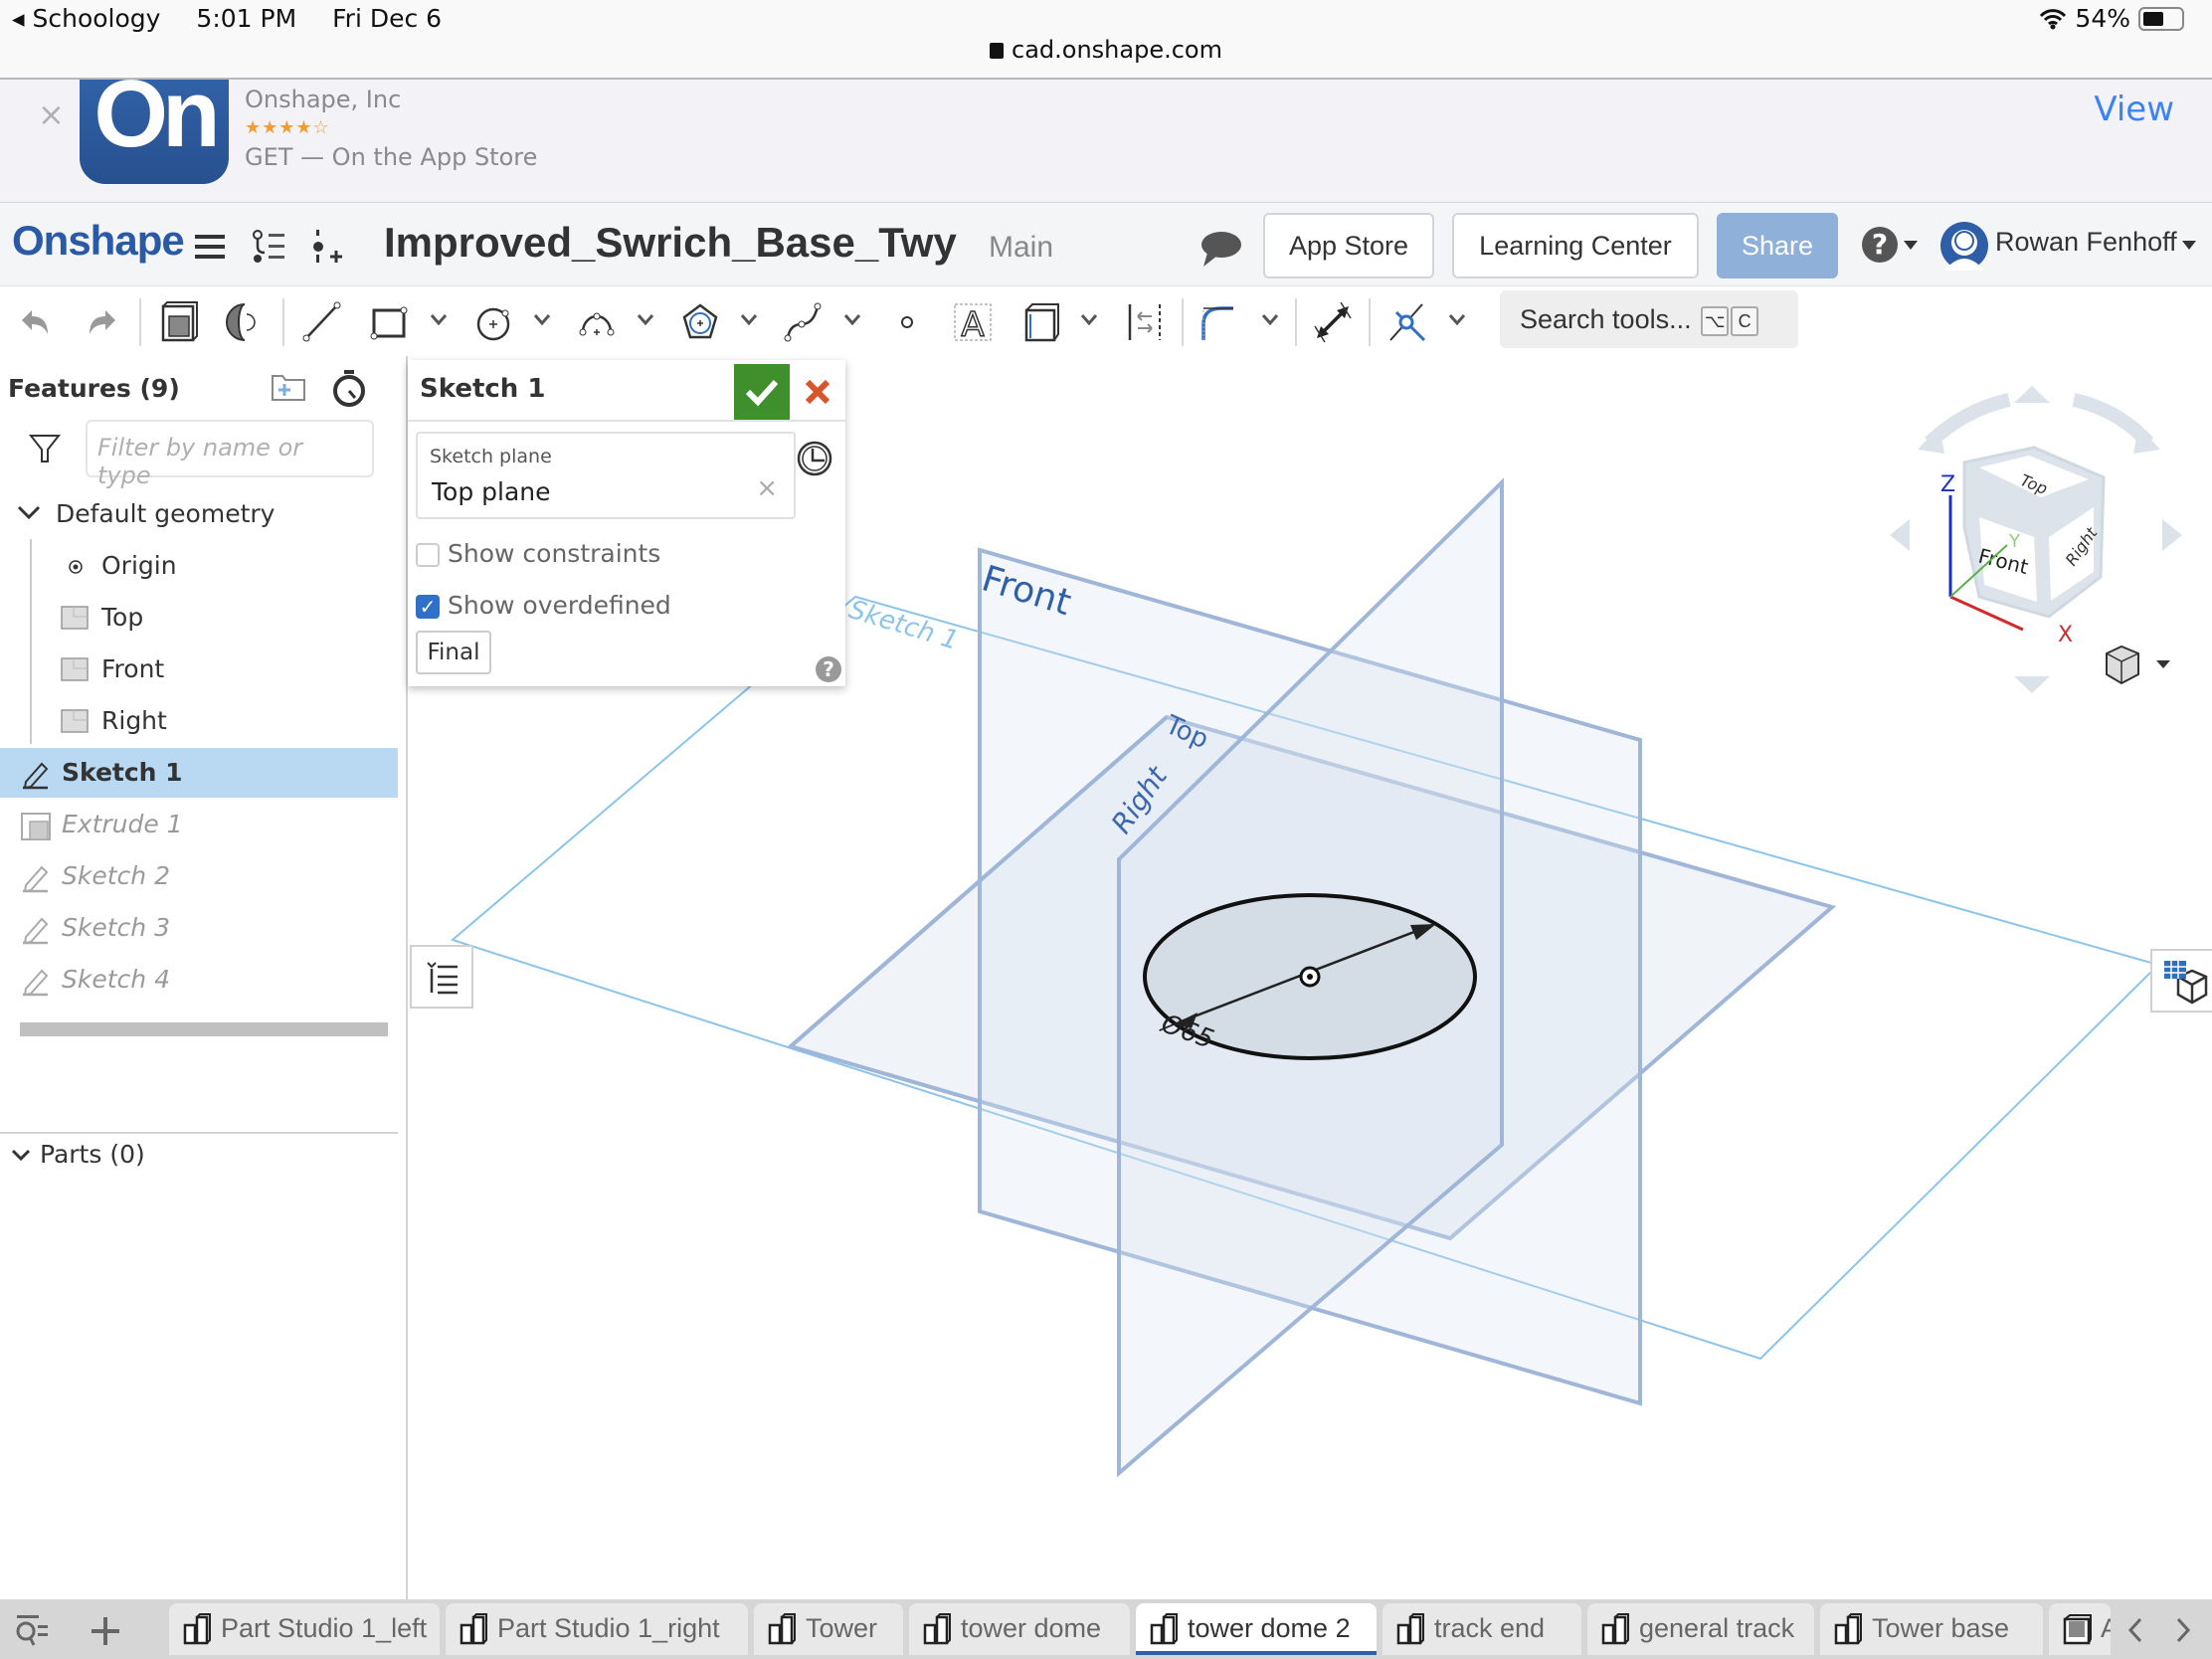 The height and width of the screenshot is (1659, 2212). Describe the element at coordinates (767, 488) in the screenshot. I see `clear-plane-icon: ×` at that location.